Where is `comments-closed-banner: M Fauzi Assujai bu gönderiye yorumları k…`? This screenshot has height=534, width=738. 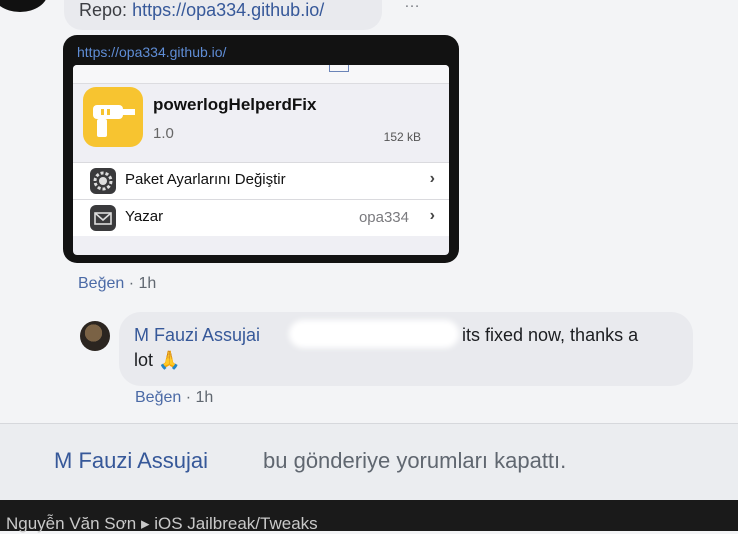
comments-closed-banner: M Fauzi Assujai bu gönderiye yorumları k… is located at coordinates (369, 462).